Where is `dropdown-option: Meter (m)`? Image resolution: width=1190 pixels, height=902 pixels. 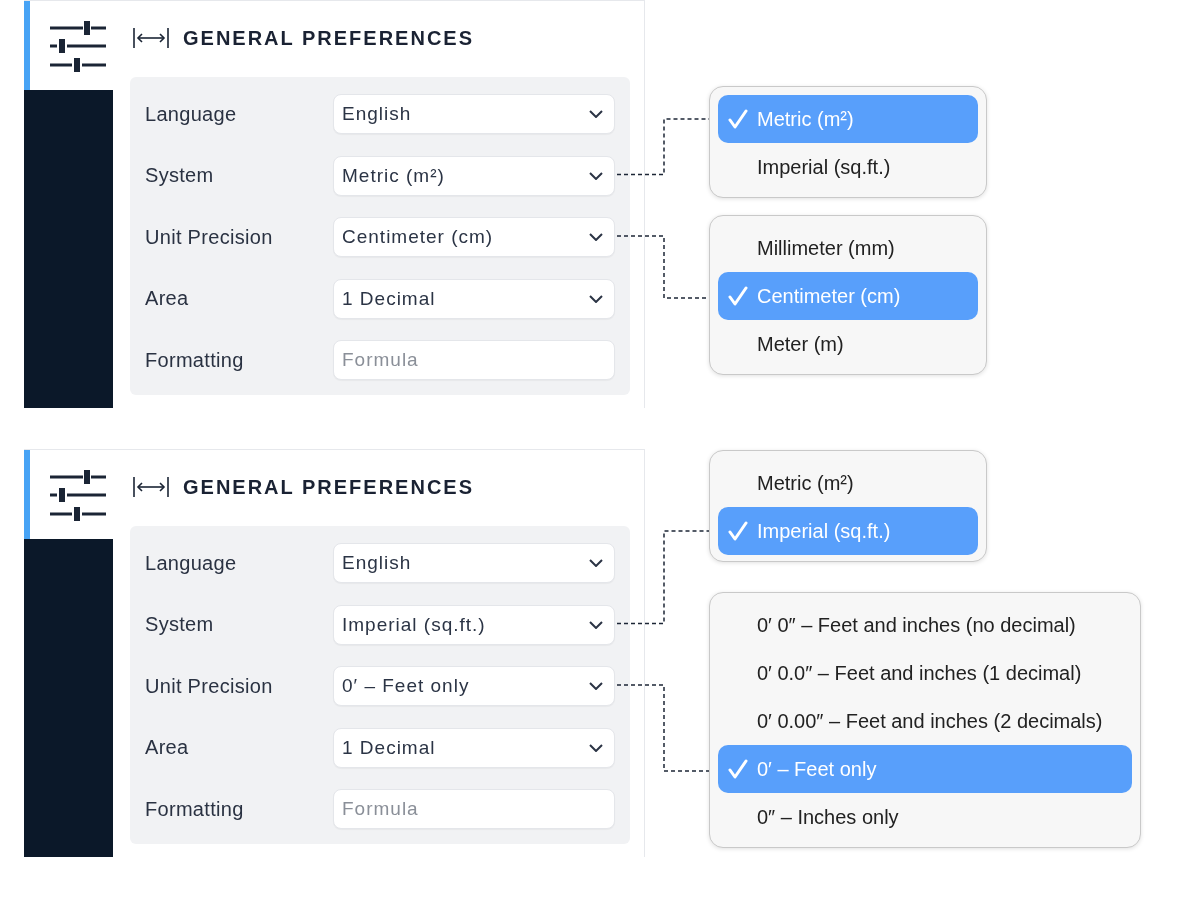
dropdown-option: Meter (m) is located at coordinates (848, 344).